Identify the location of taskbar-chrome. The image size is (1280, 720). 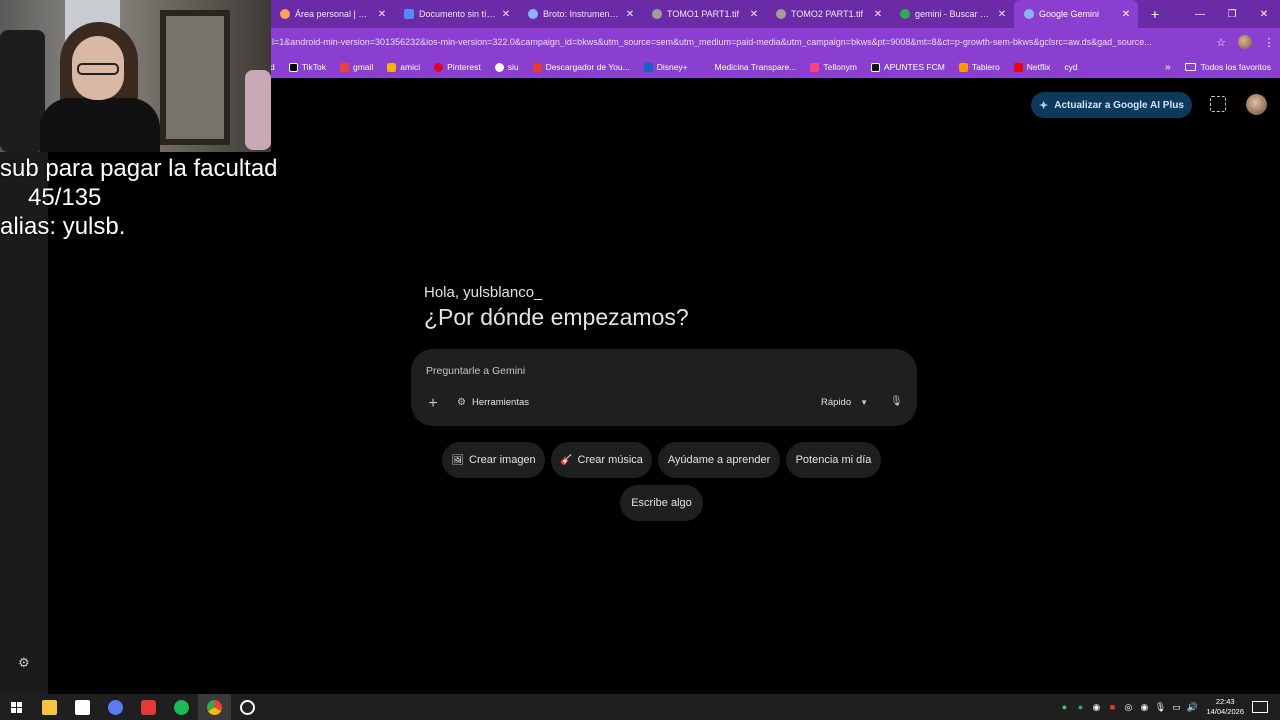
(214, 707).